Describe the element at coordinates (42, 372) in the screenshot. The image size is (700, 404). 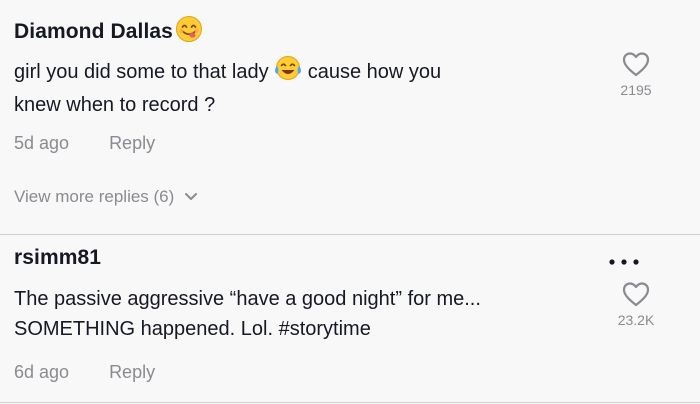
I see `comment-age: 6d ago` at that location.